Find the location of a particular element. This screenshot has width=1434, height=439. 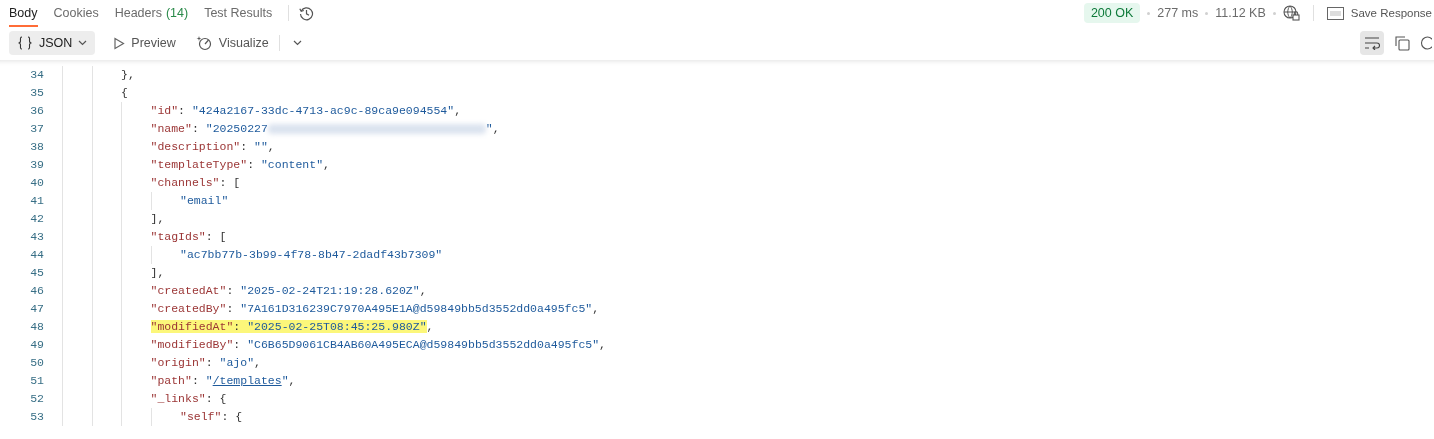

line-number: 38 is located at coordinates (36, 147).